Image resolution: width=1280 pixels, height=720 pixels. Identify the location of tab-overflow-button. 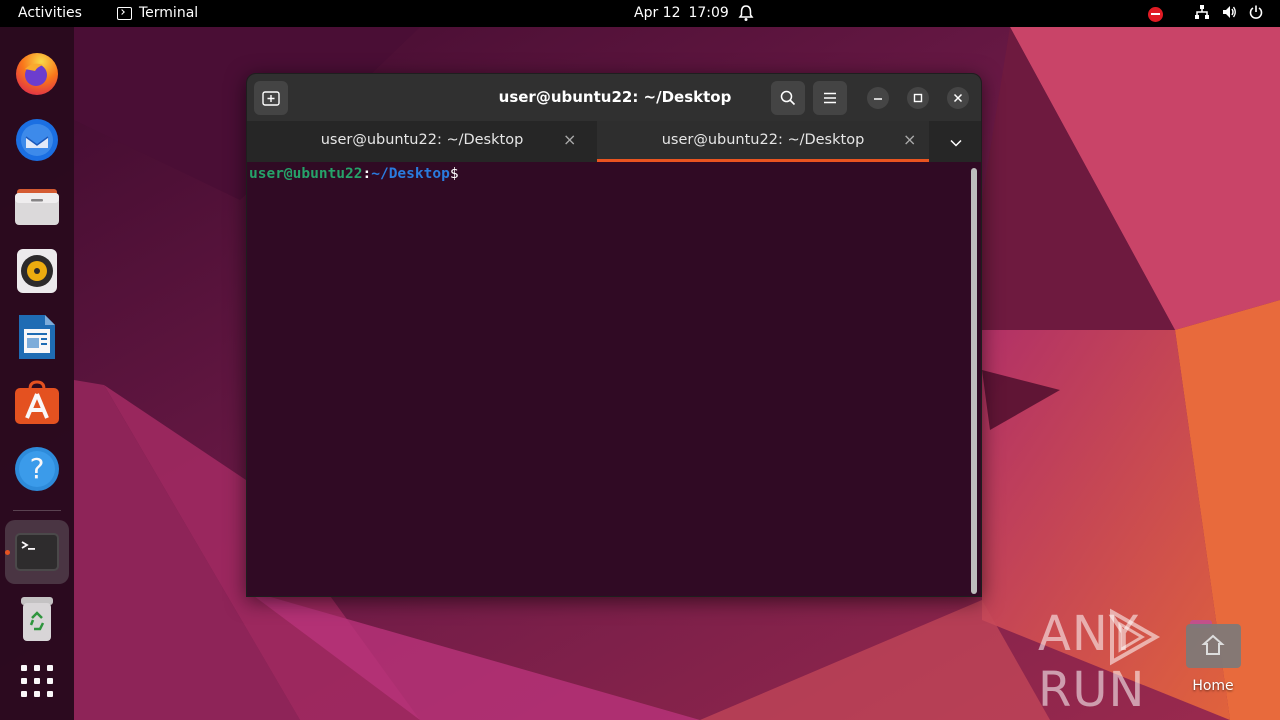
(956, 142).